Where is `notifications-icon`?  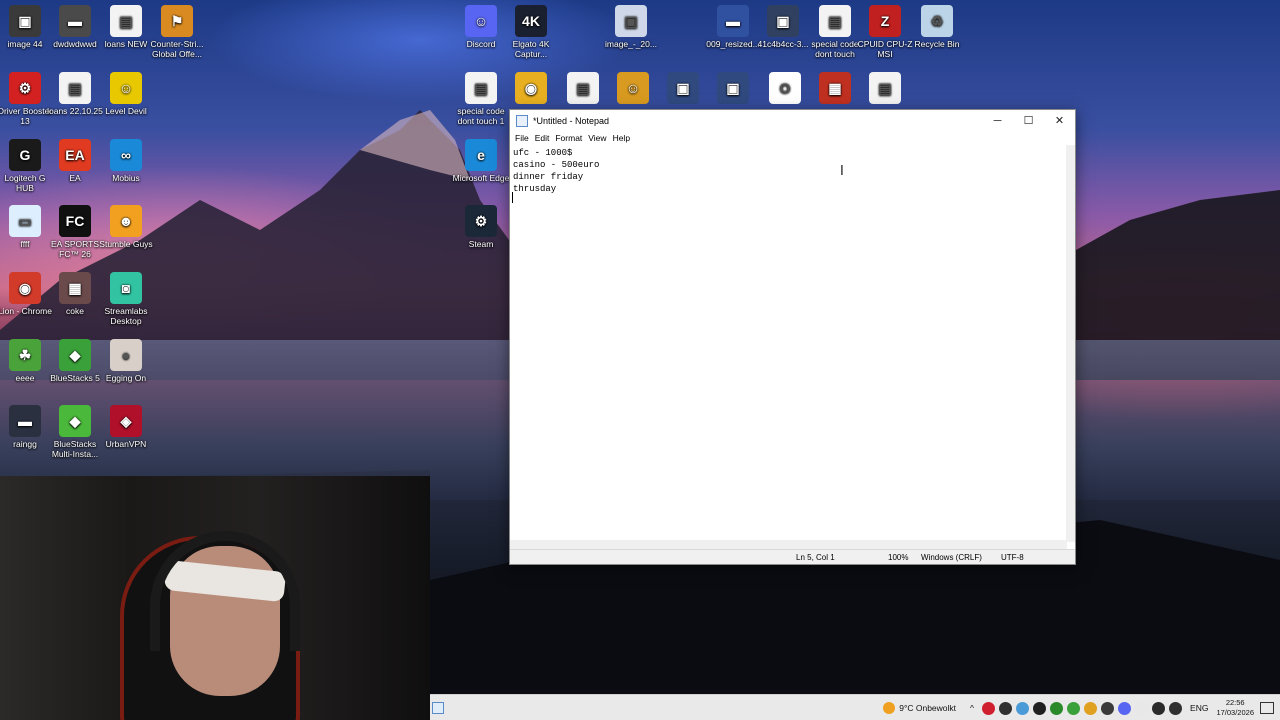
notifications-icon is located at coordinates (1267, 708).